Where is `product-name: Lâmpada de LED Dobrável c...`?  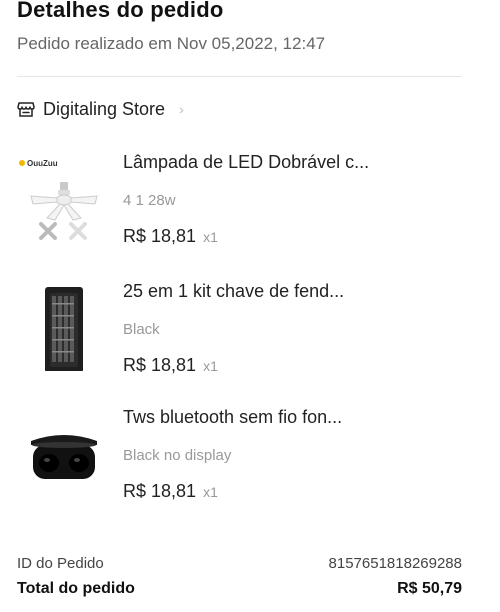
product-name: Lâmpada de LED Dobrável c... is located at coordinates (246, 162).